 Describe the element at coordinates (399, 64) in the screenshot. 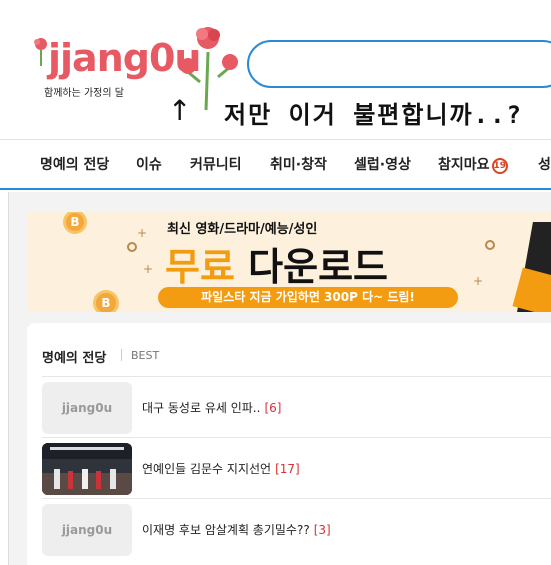

I see `search-input` at that location.